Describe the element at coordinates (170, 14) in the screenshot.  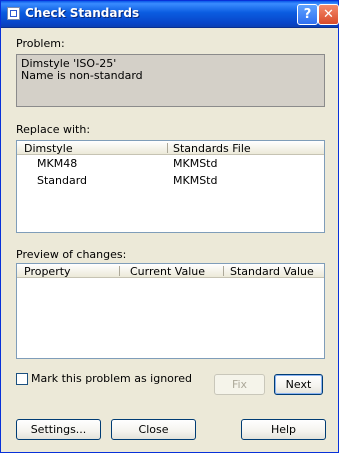
I see `title-bar: Check Standards ? ✕` at that location.